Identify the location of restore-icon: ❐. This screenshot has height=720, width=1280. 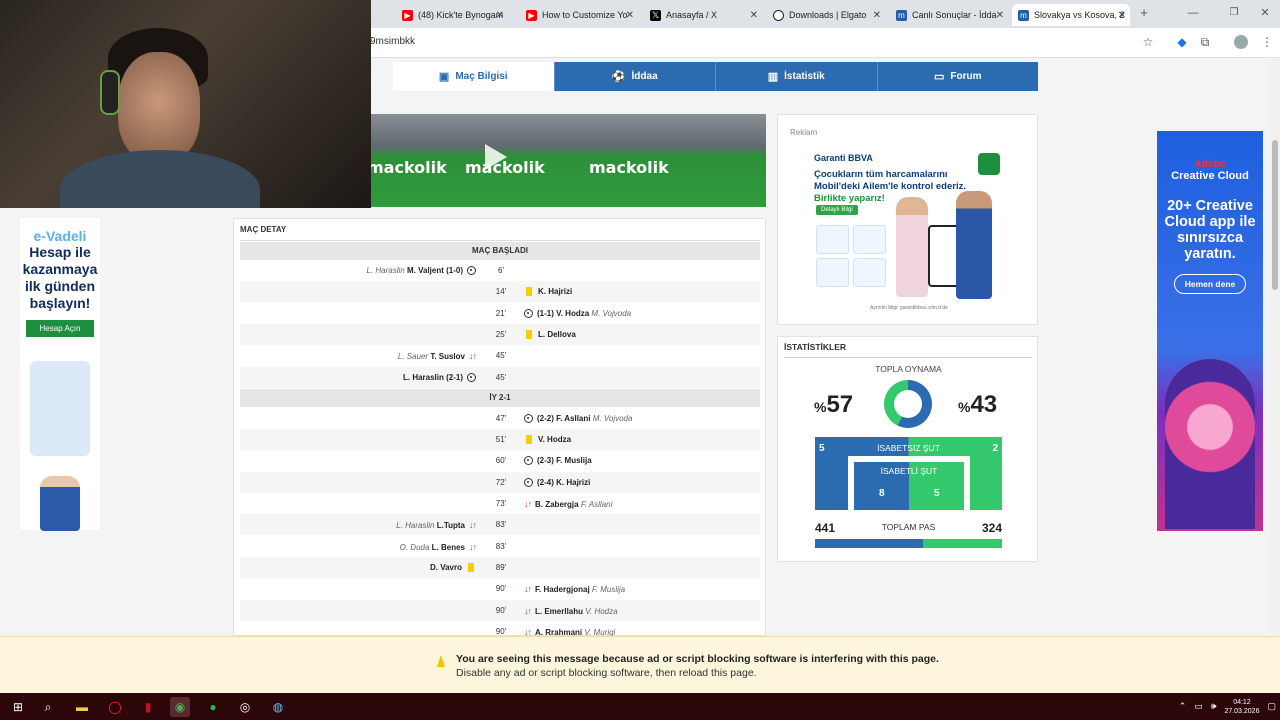
(1234, 13).